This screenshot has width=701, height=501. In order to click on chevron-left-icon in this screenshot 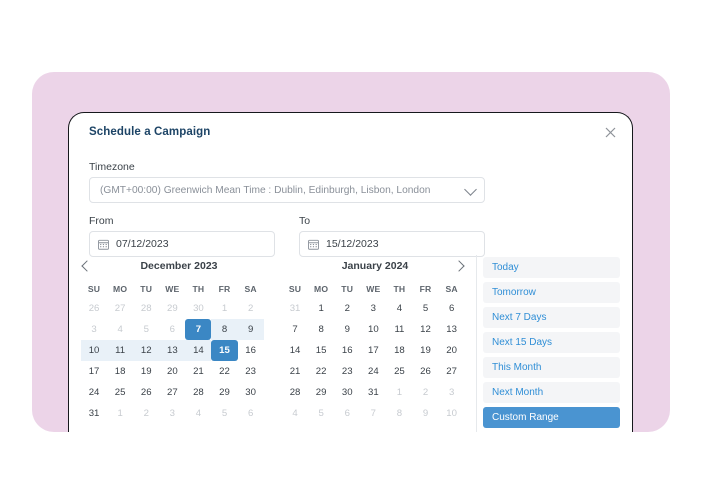, I will do `click(87, 266)`.